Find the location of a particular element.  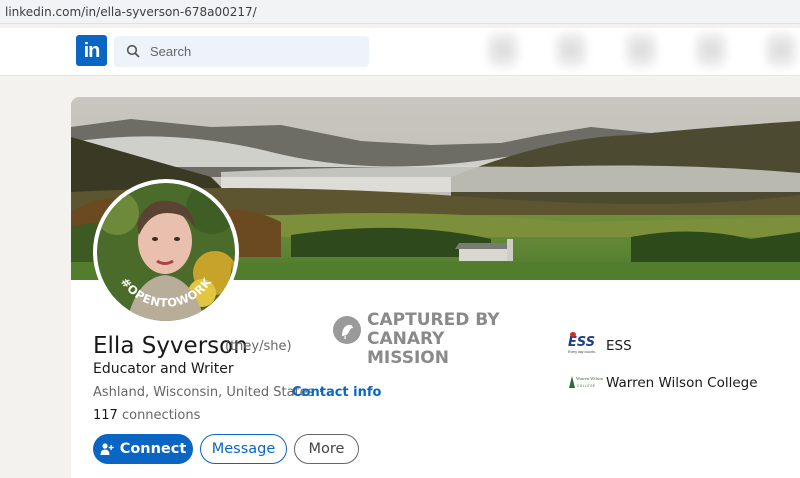

org-name: Warren Wilson College is located at coordinates (682, 383).